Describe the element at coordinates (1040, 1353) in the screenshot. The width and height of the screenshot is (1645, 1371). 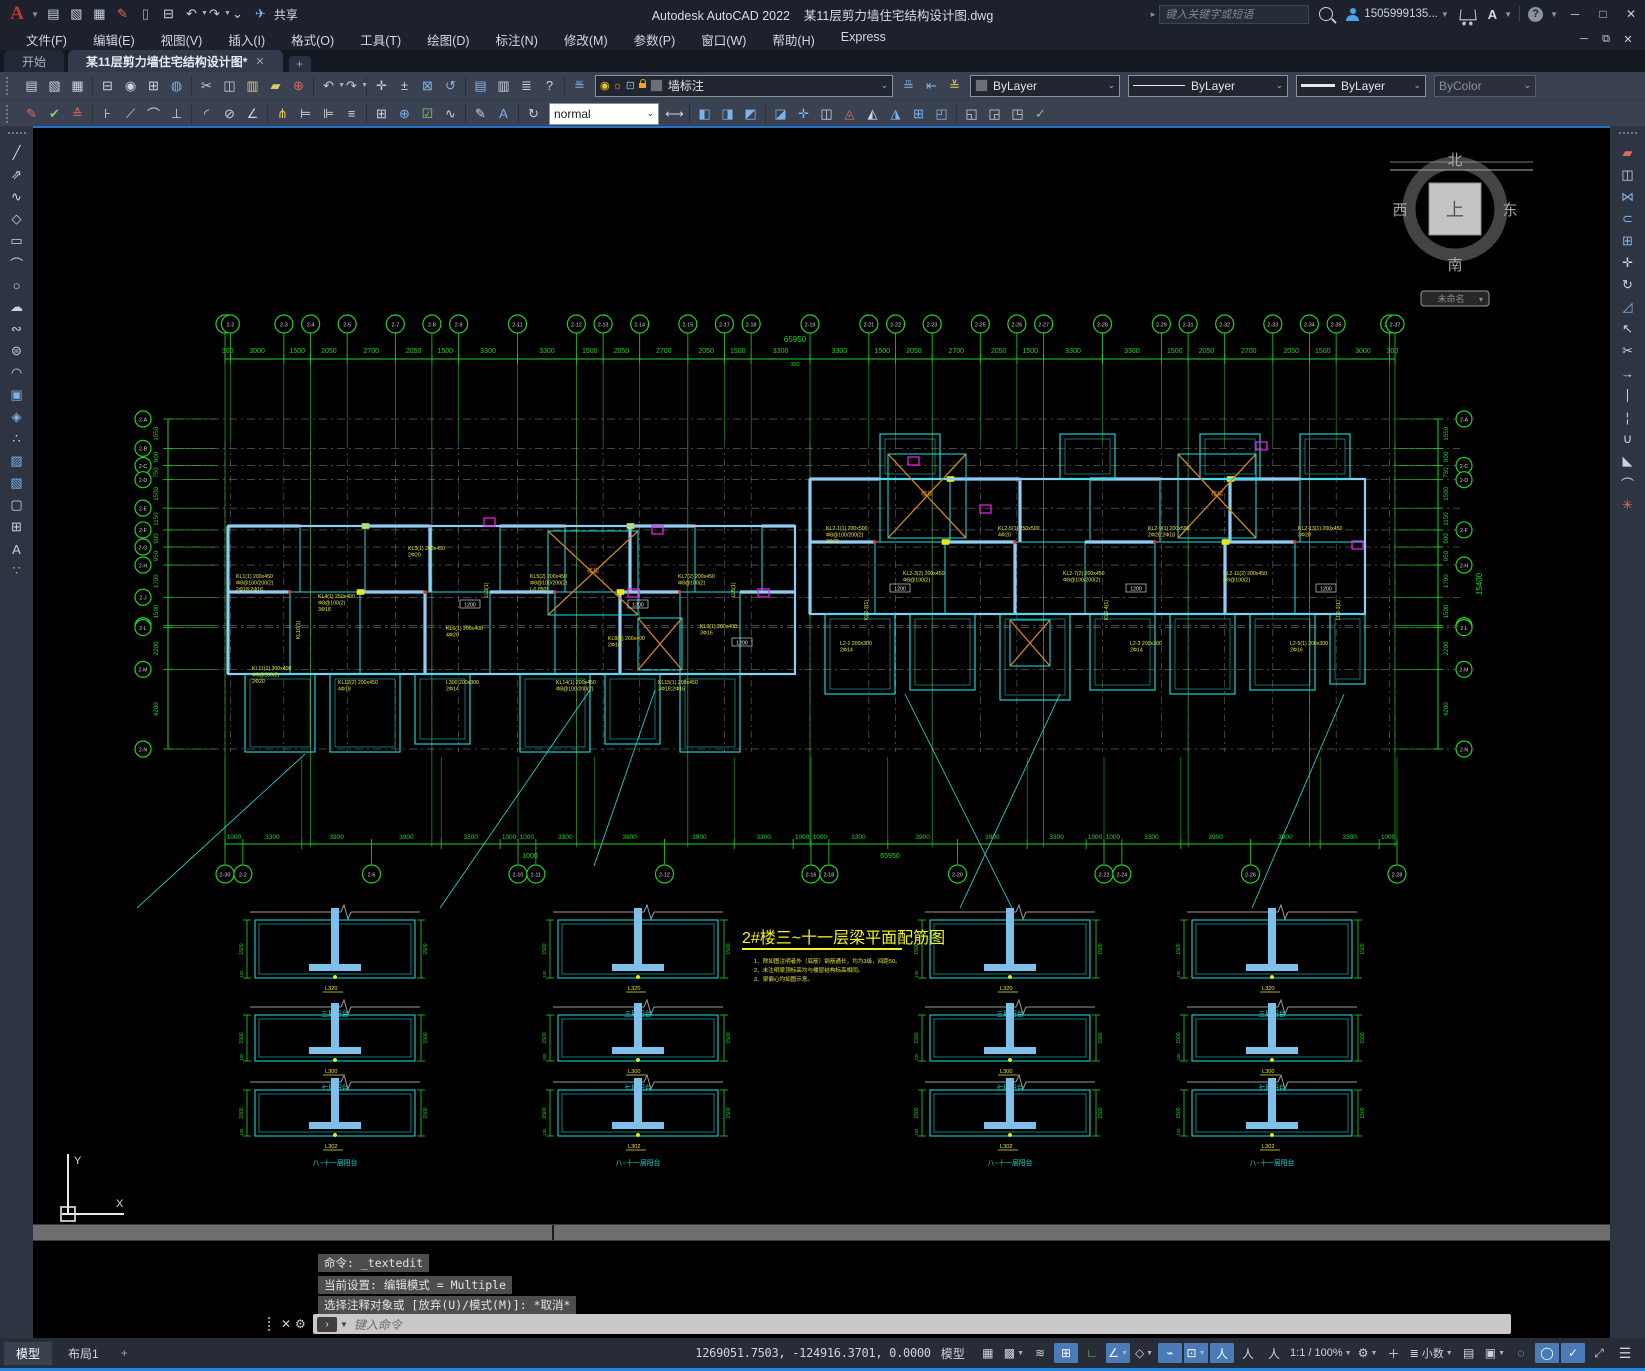
I see `infer-constraints-icon: ≋` at that location.